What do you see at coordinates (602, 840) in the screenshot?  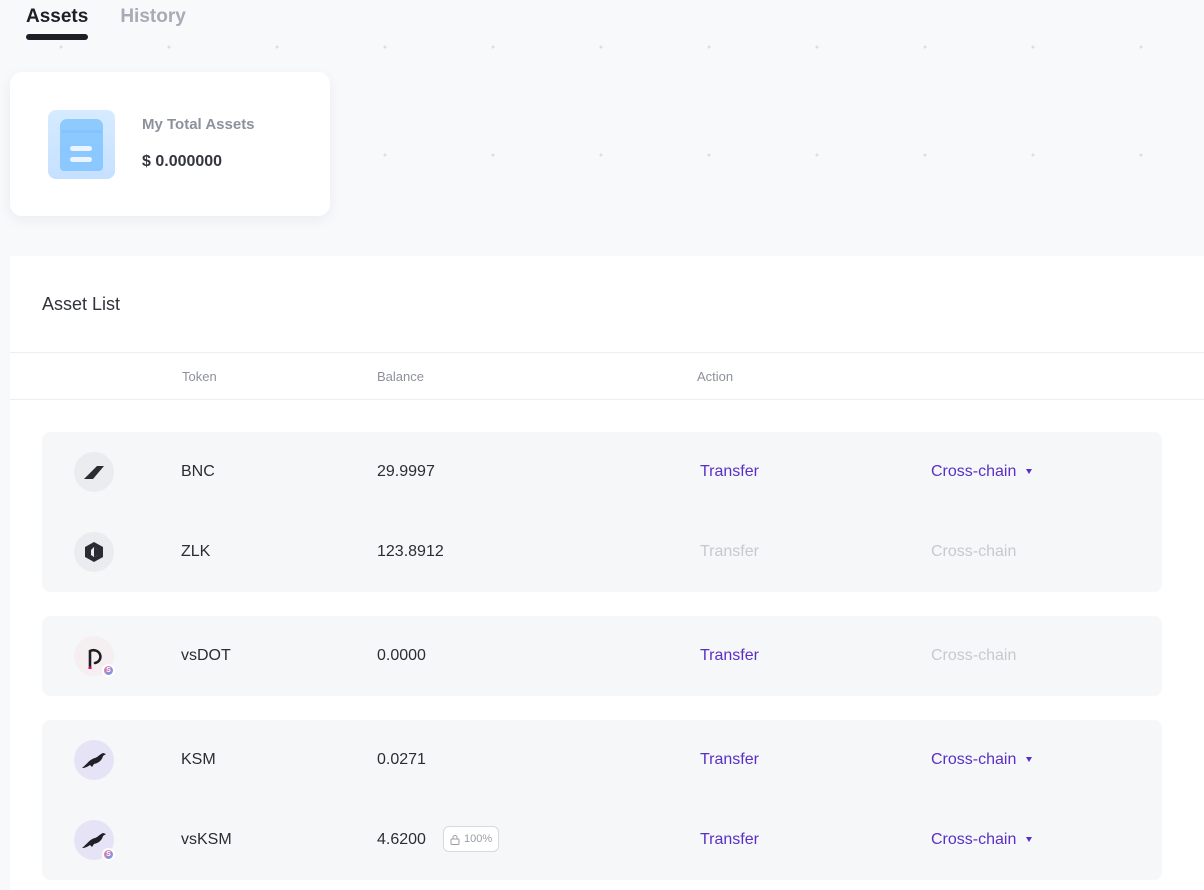 I see `asset-row-vsksm: S vsKSM 4.6200 100% Transfer Cross-chain` at bounding box center [602, 840].